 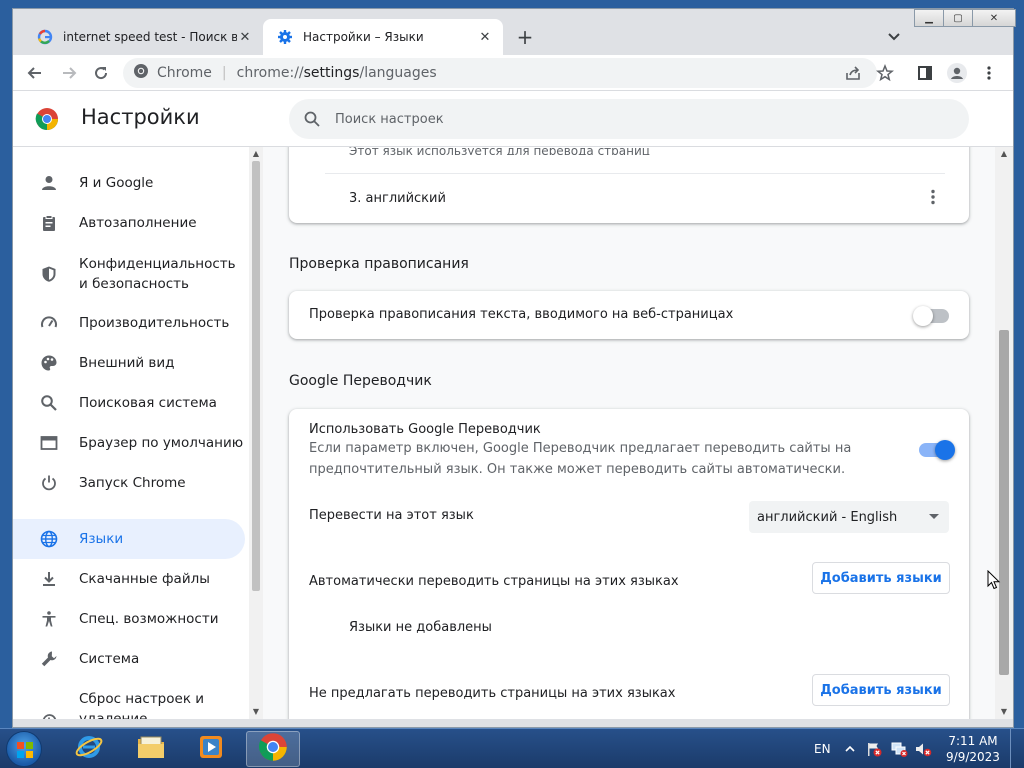 What do you see at coordinates (391, 515) in the screenshot?
I see `target-language-label: Перевести на этот язык` at bounding box center [391, 515].